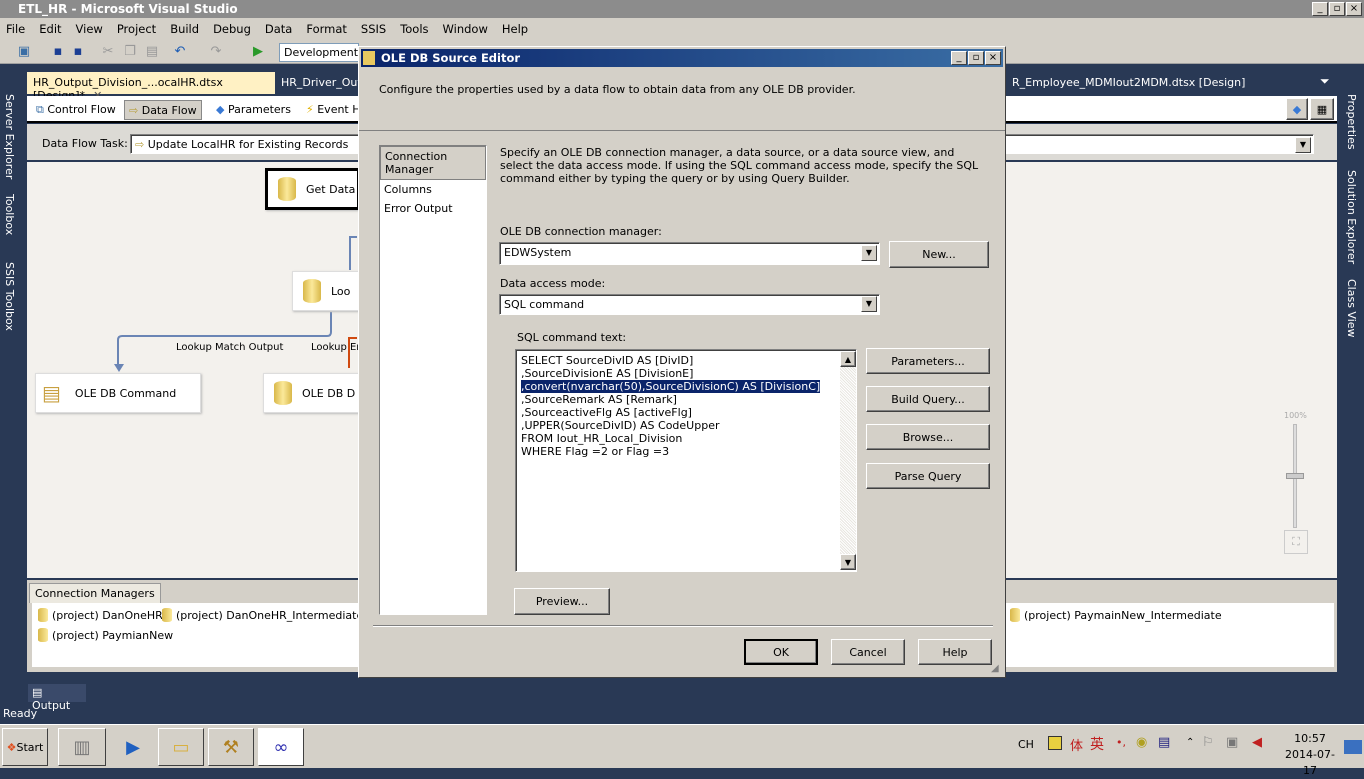 The image size is (1364, 779). I want to click on connection-managers-tab: Connection Managers, so click(95, 593).